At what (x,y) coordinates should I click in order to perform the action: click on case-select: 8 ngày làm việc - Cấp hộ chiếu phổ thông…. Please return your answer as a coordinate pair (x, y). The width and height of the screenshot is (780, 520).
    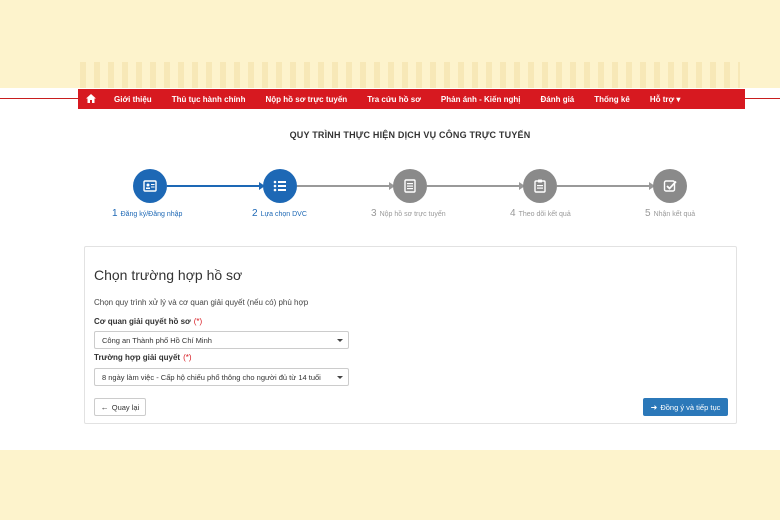
    Looking at the image, I should click on (221, 377).